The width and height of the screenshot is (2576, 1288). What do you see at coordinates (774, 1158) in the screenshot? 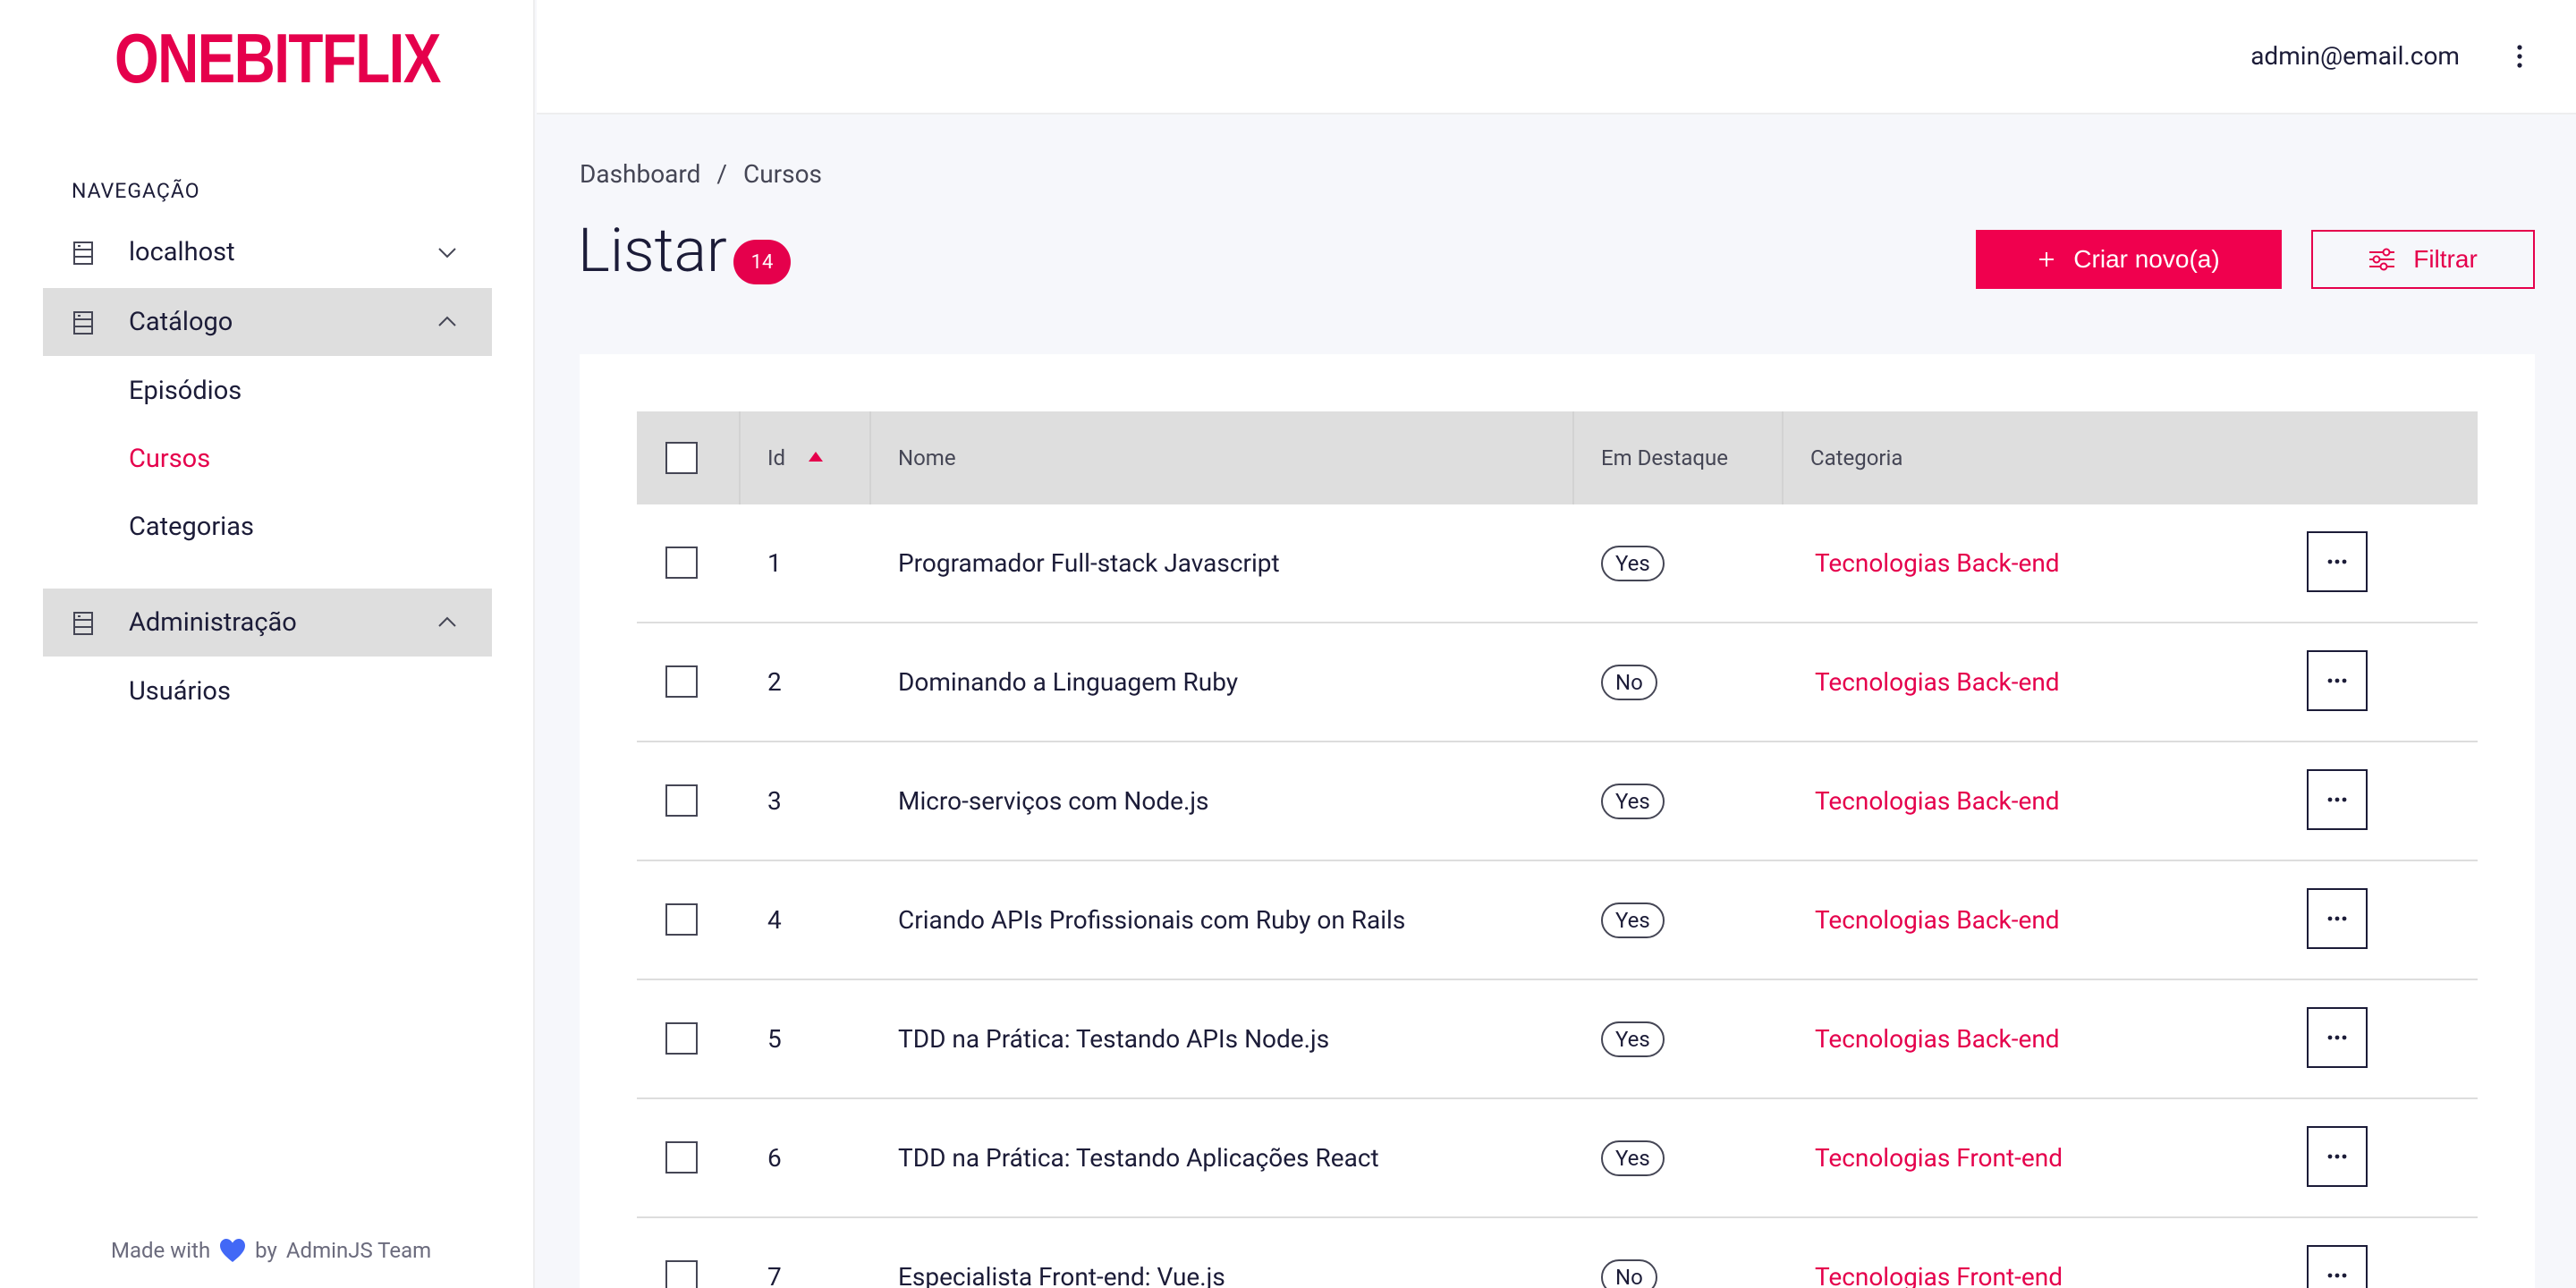
I see `cell-id: 6` at bounding box center [774, 1158].